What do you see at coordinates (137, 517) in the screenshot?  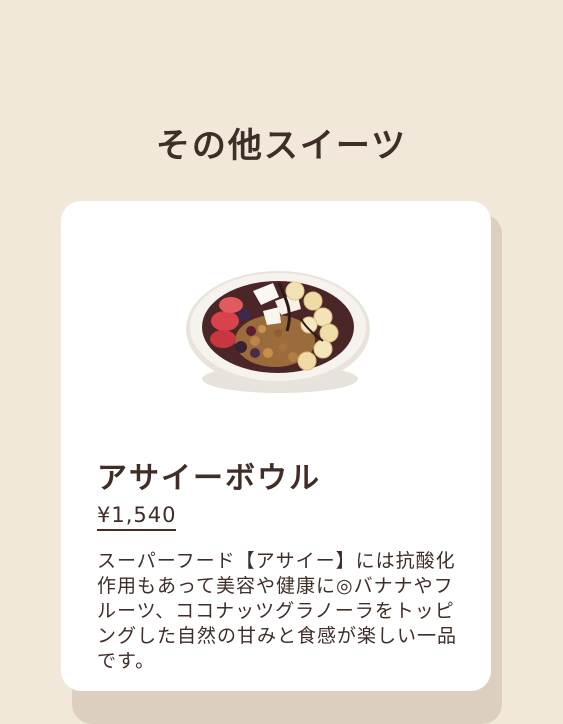 I see `product-price: ¥1,540` at bounding box center [137, 517].